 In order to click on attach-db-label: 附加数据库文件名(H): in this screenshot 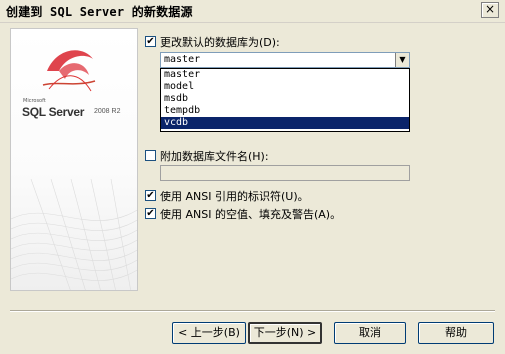, I will do `click(214, 156)`.